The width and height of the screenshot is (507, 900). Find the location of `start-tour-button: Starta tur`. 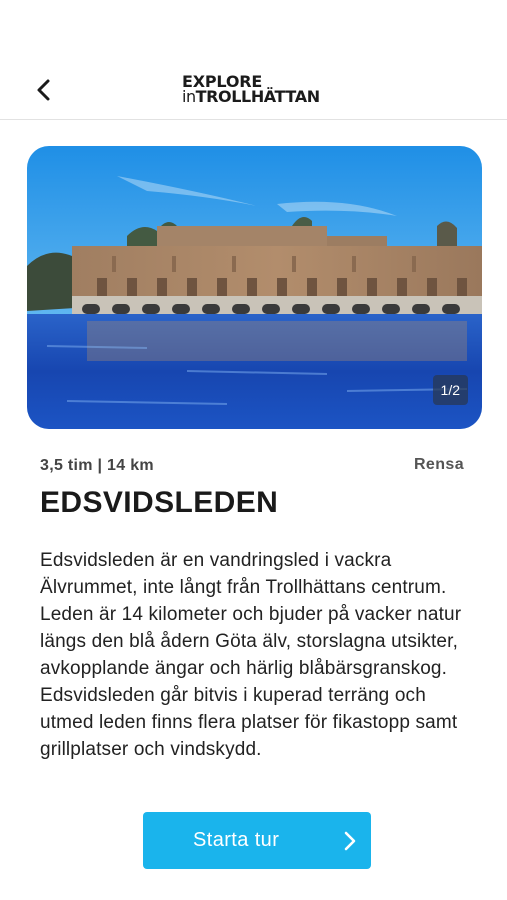

start-tour-button: Starta tur is located at coordinates (257, 840).